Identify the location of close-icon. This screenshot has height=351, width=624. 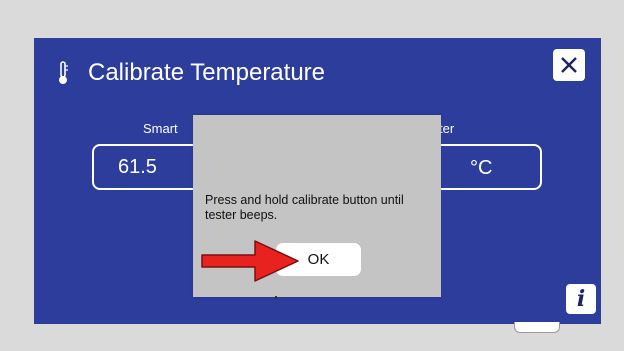
(569, 65).